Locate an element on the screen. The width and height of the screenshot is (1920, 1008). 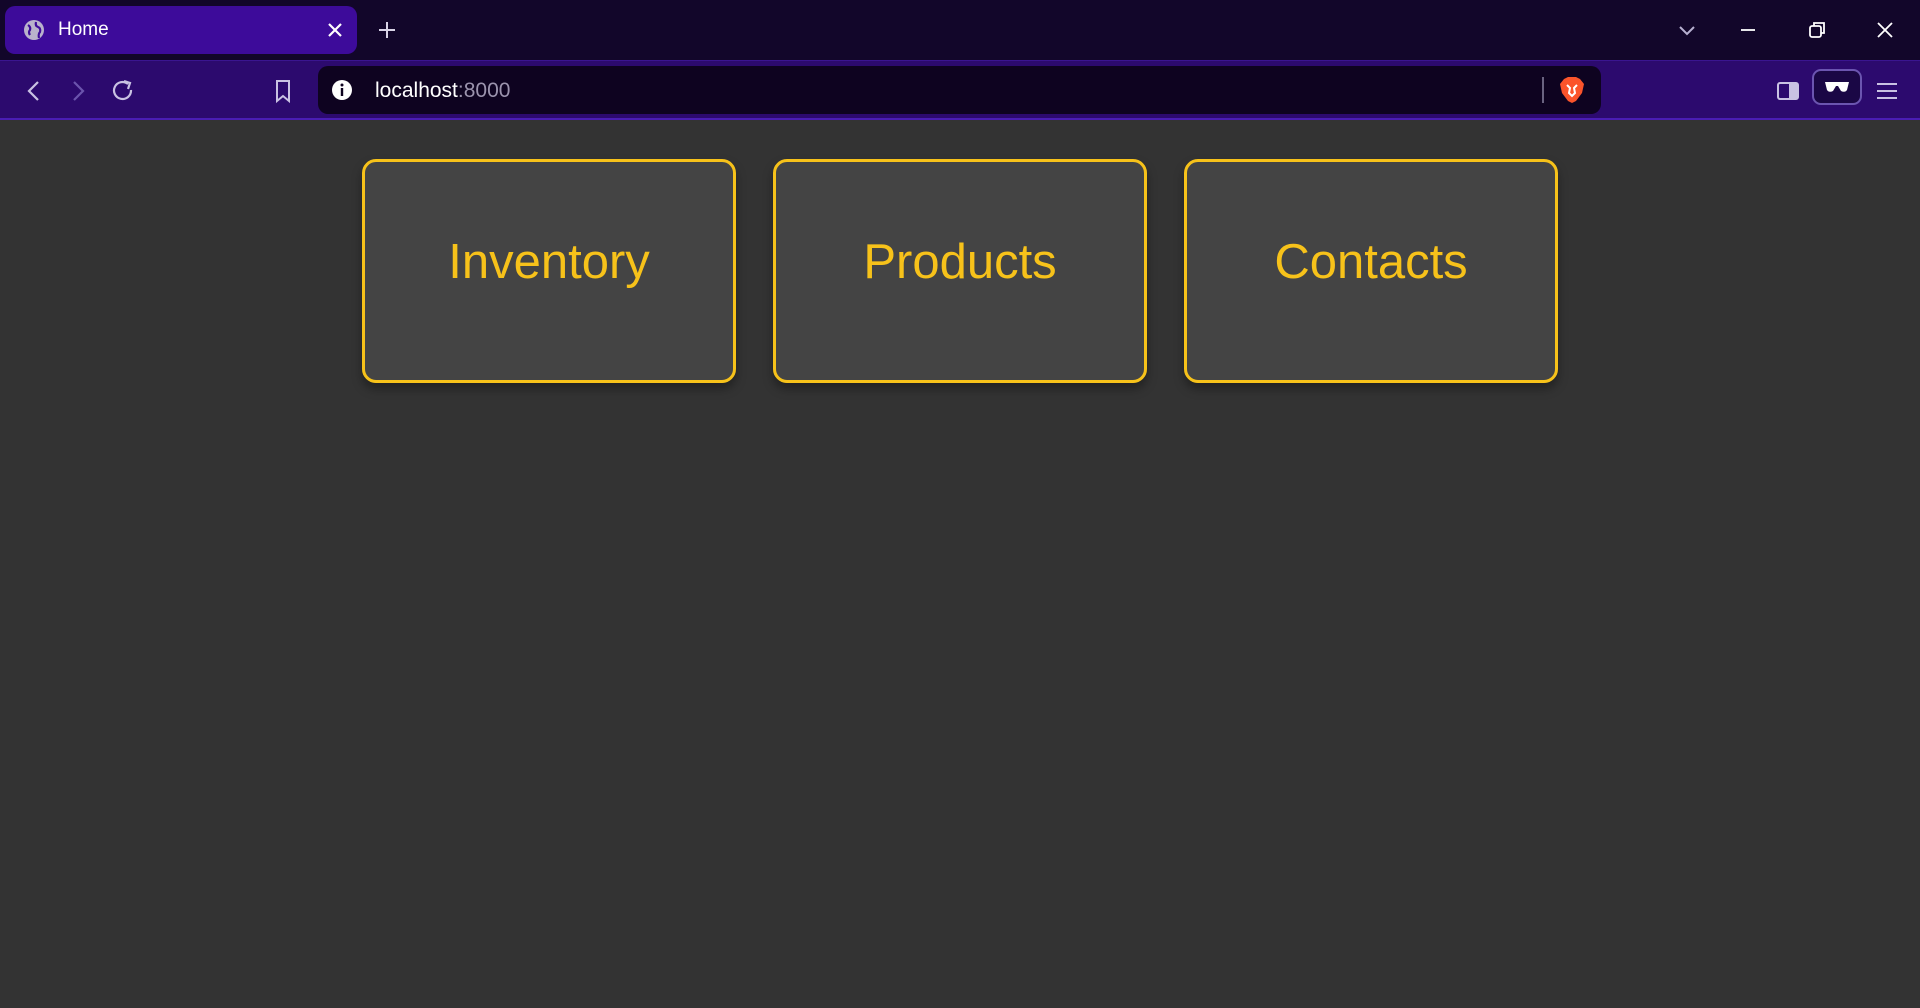
url-host: localhost is located at coordinates (416, 90).